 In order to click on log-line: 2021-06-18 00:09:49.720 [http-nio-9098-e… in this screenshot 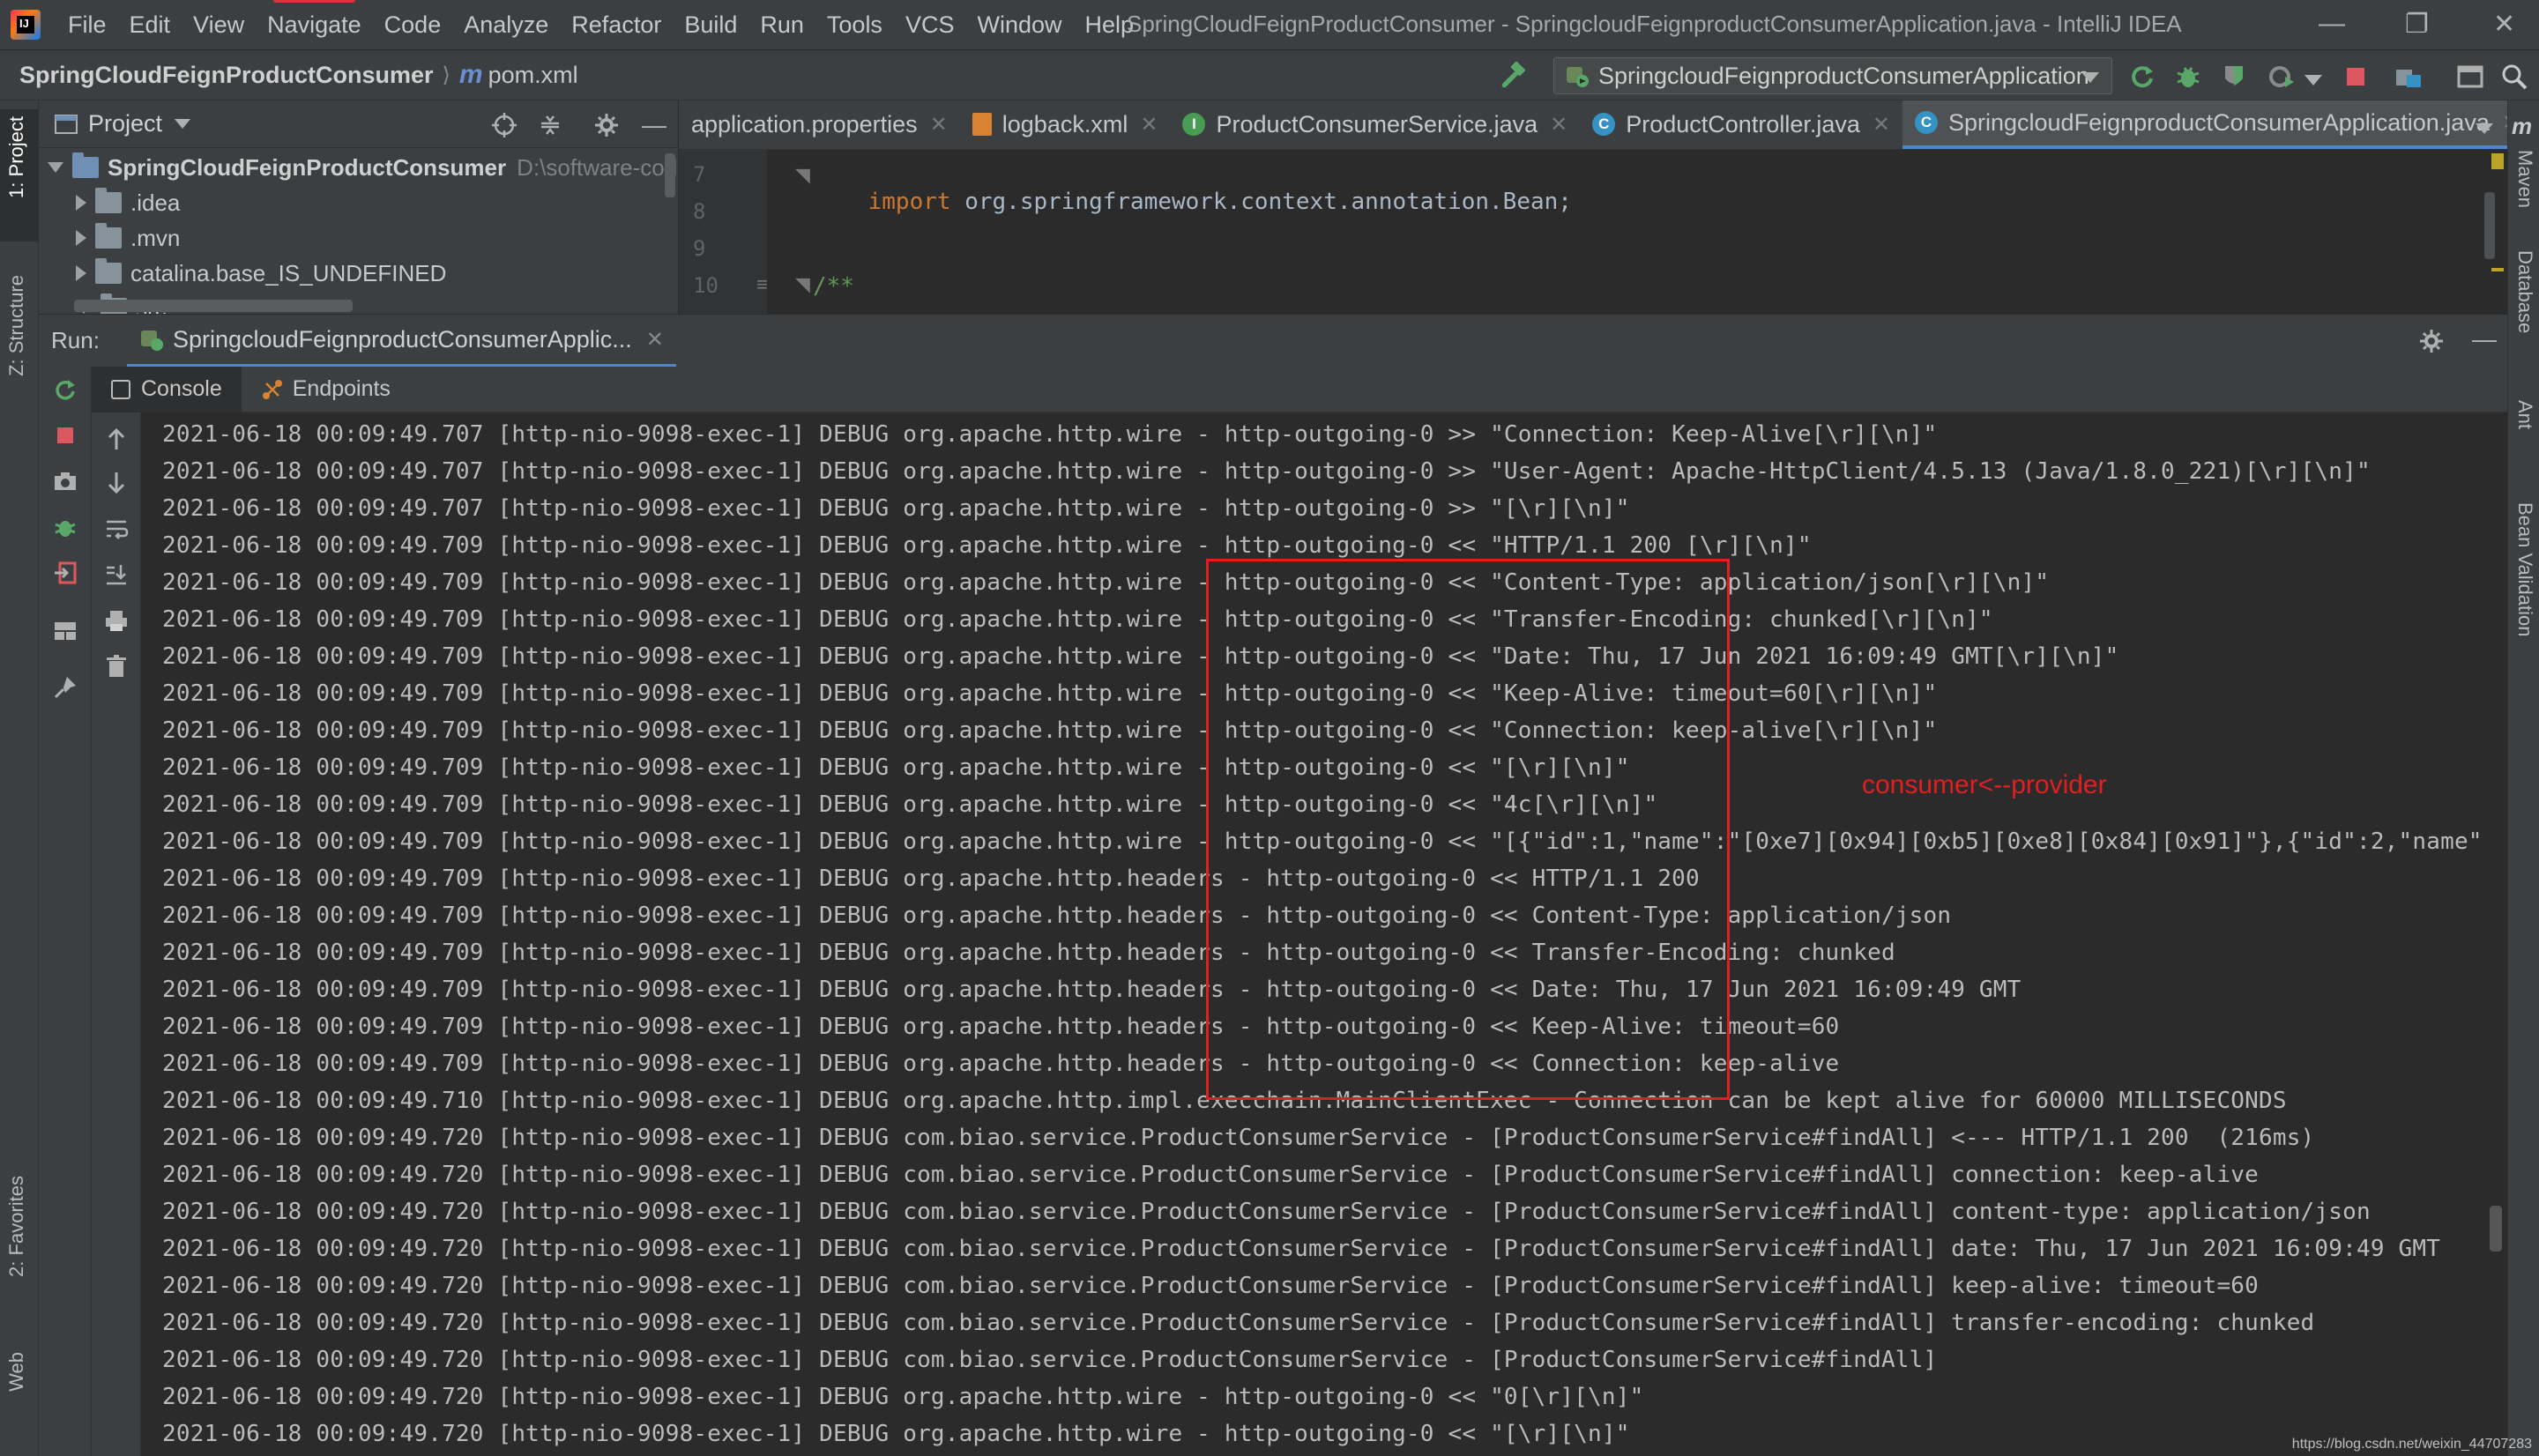, I will do `click(1301, 1249)`.